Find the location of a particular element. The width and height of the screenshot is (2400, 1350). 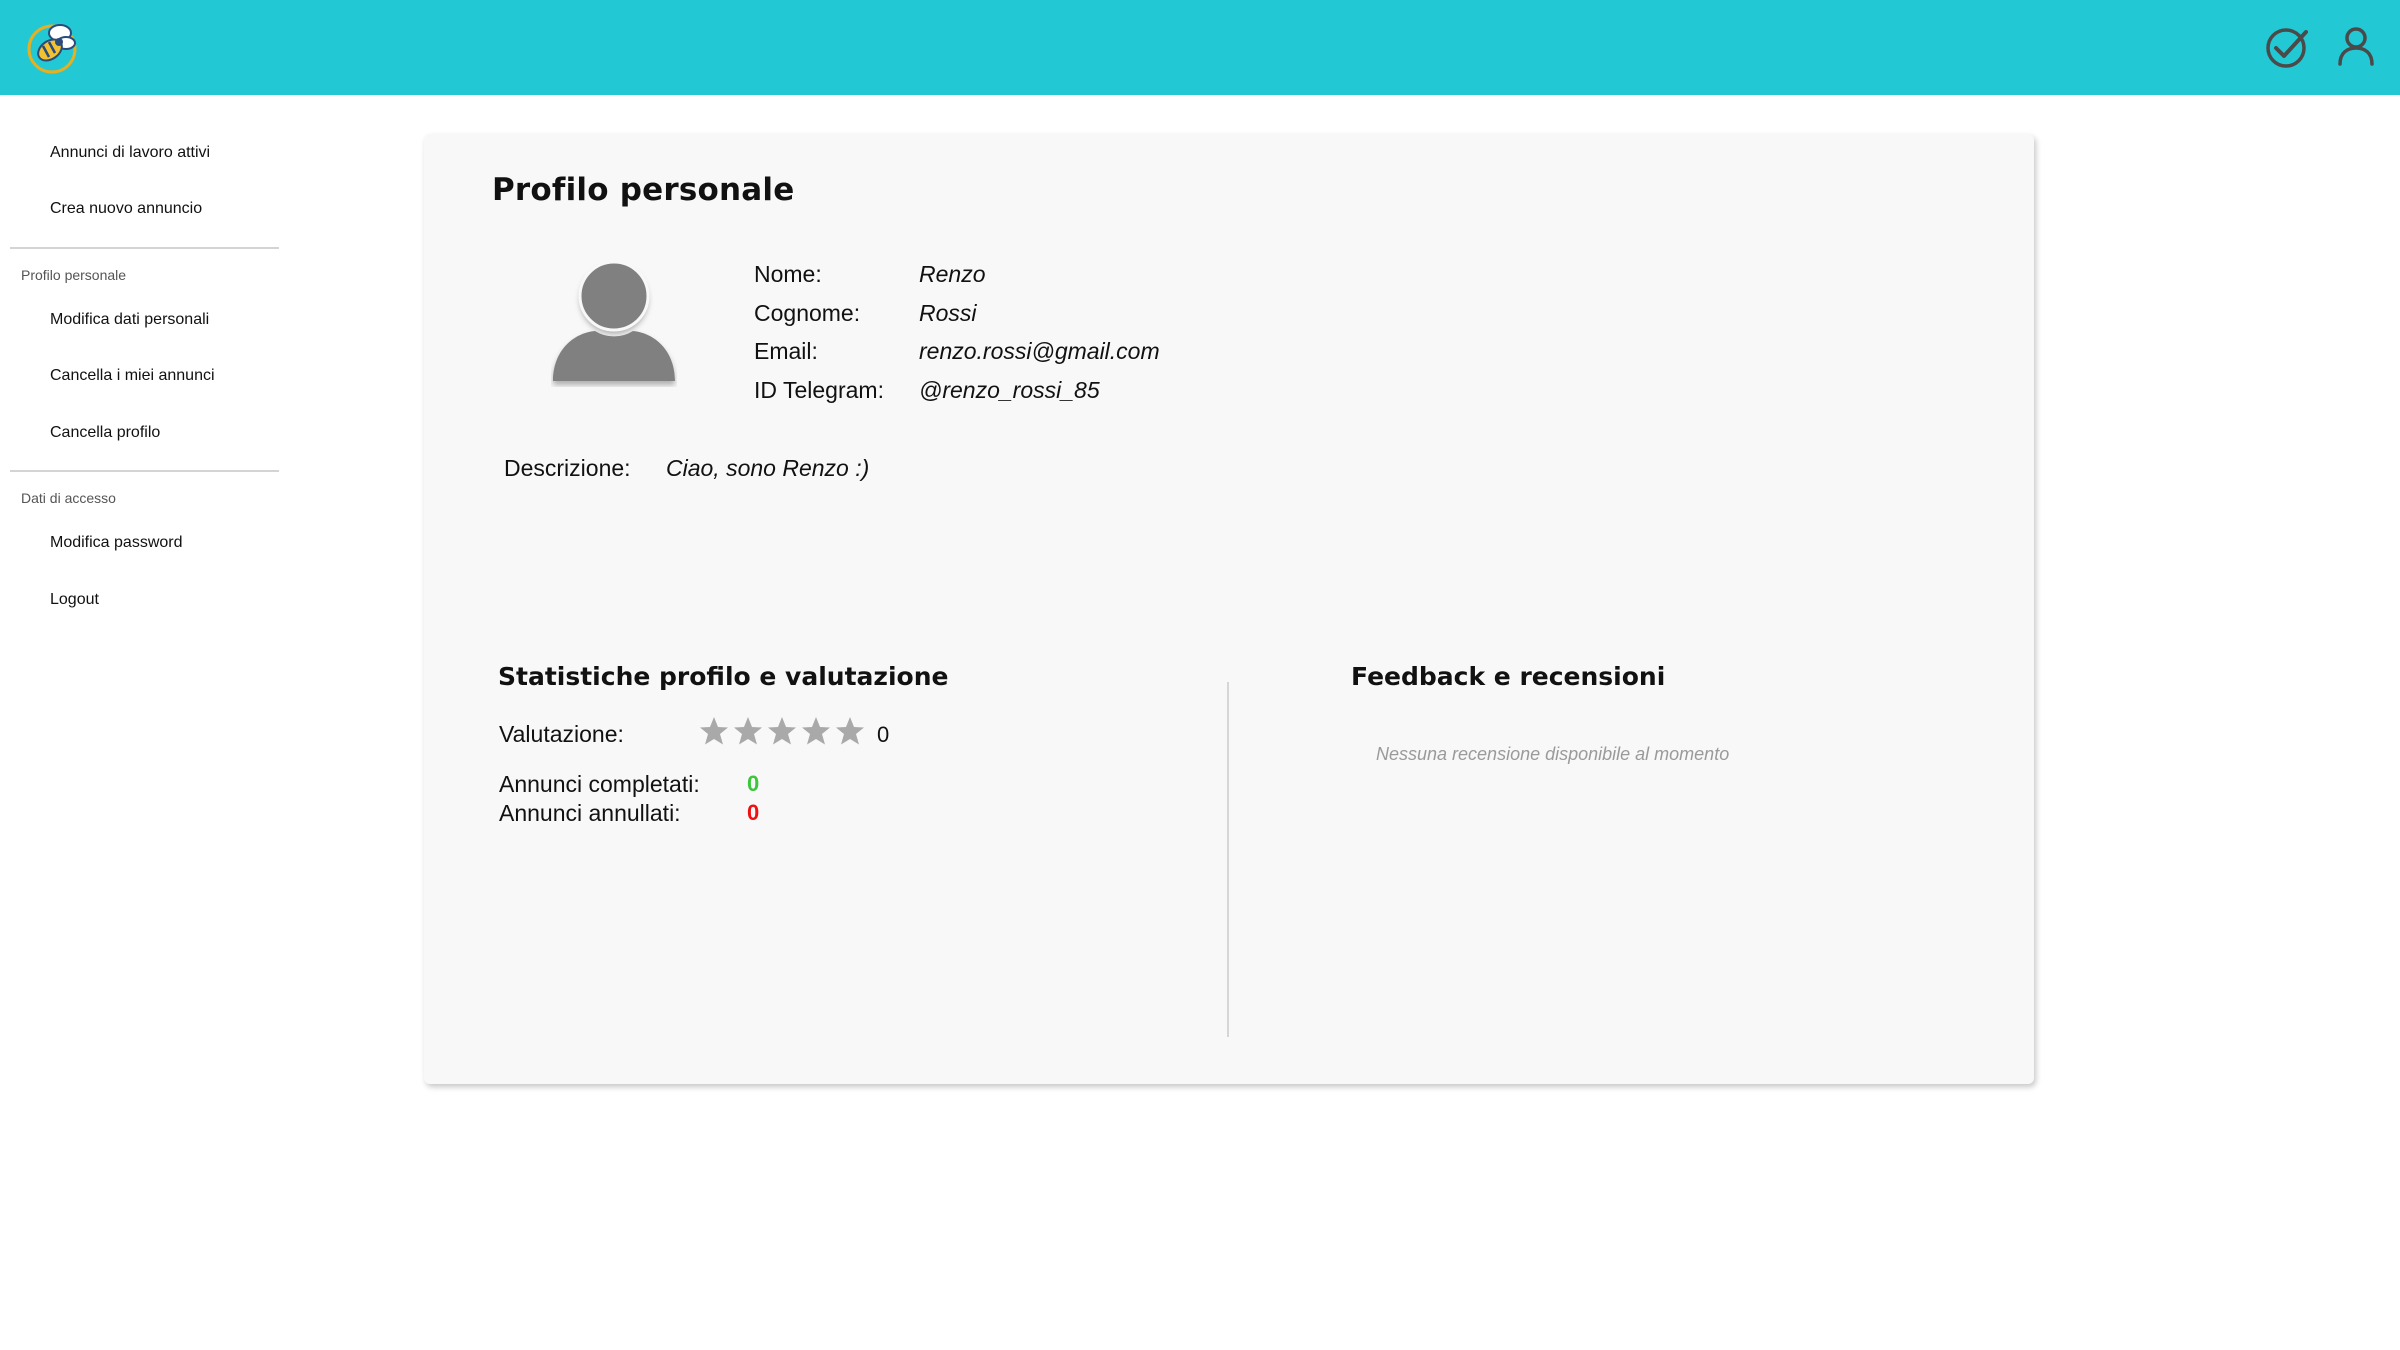

field-label-email: Email: is located at coordinates (786, 351).